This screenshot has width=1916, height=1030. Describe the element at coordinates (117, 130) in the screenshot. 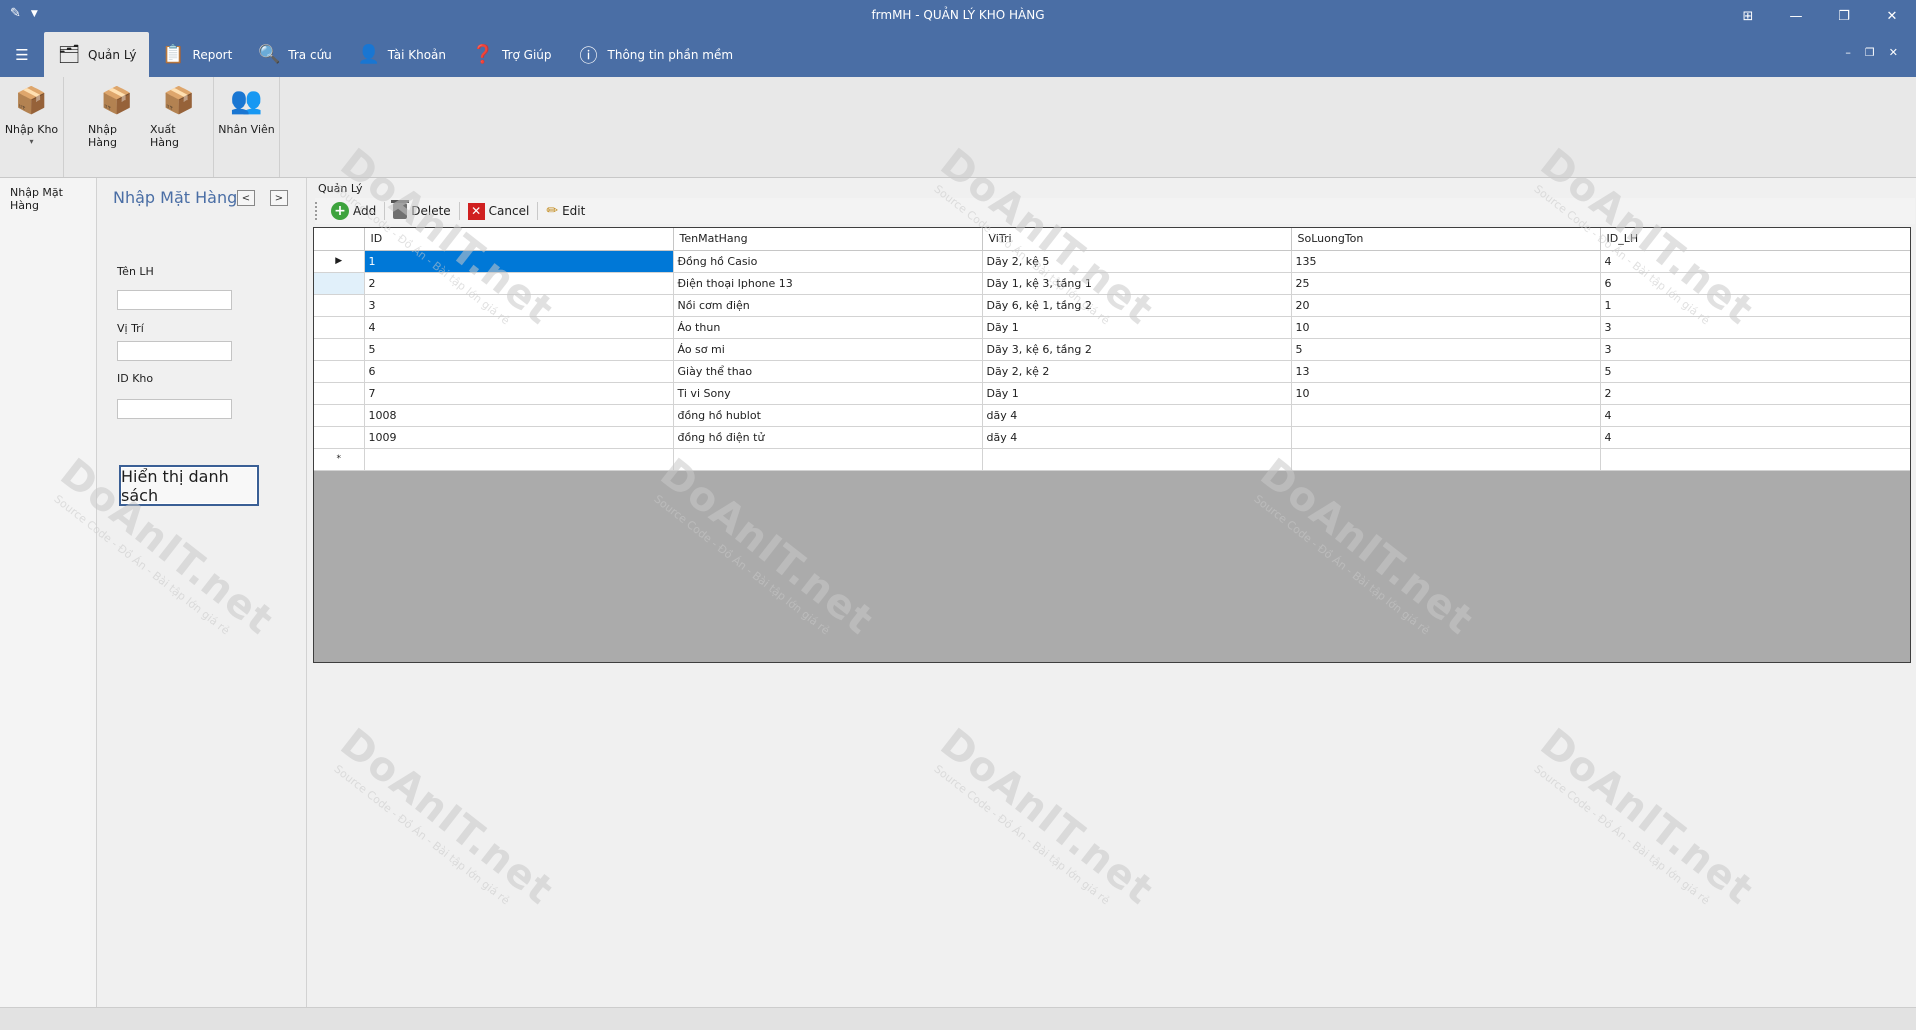

I see `nhap-hang-button: 📦 Nhập Hàng` at that location.